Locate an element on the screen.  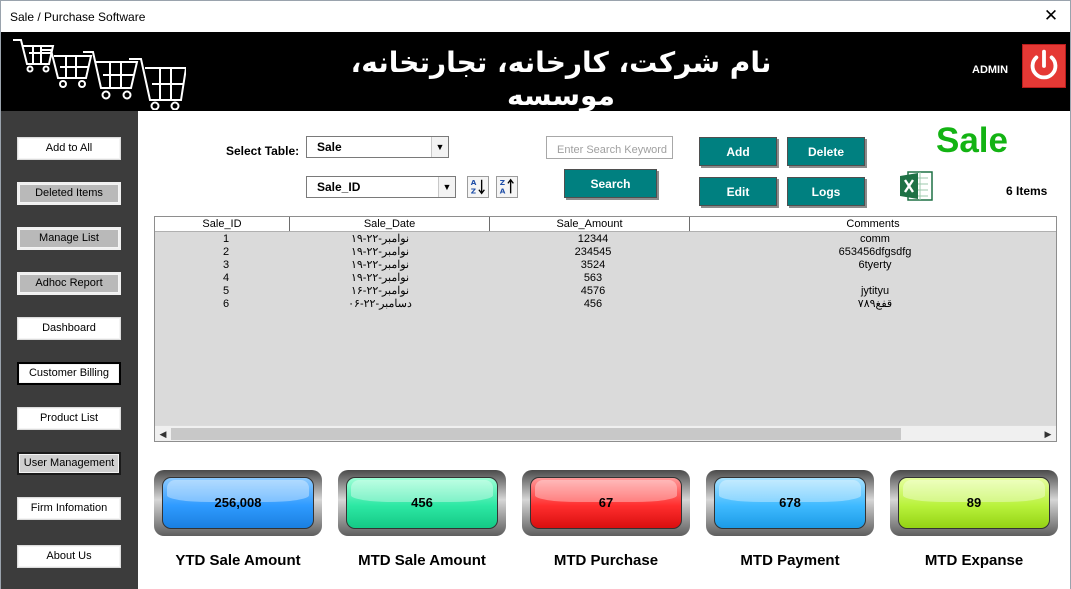
user-name: ADMIN is located at coordinates (990, 70).